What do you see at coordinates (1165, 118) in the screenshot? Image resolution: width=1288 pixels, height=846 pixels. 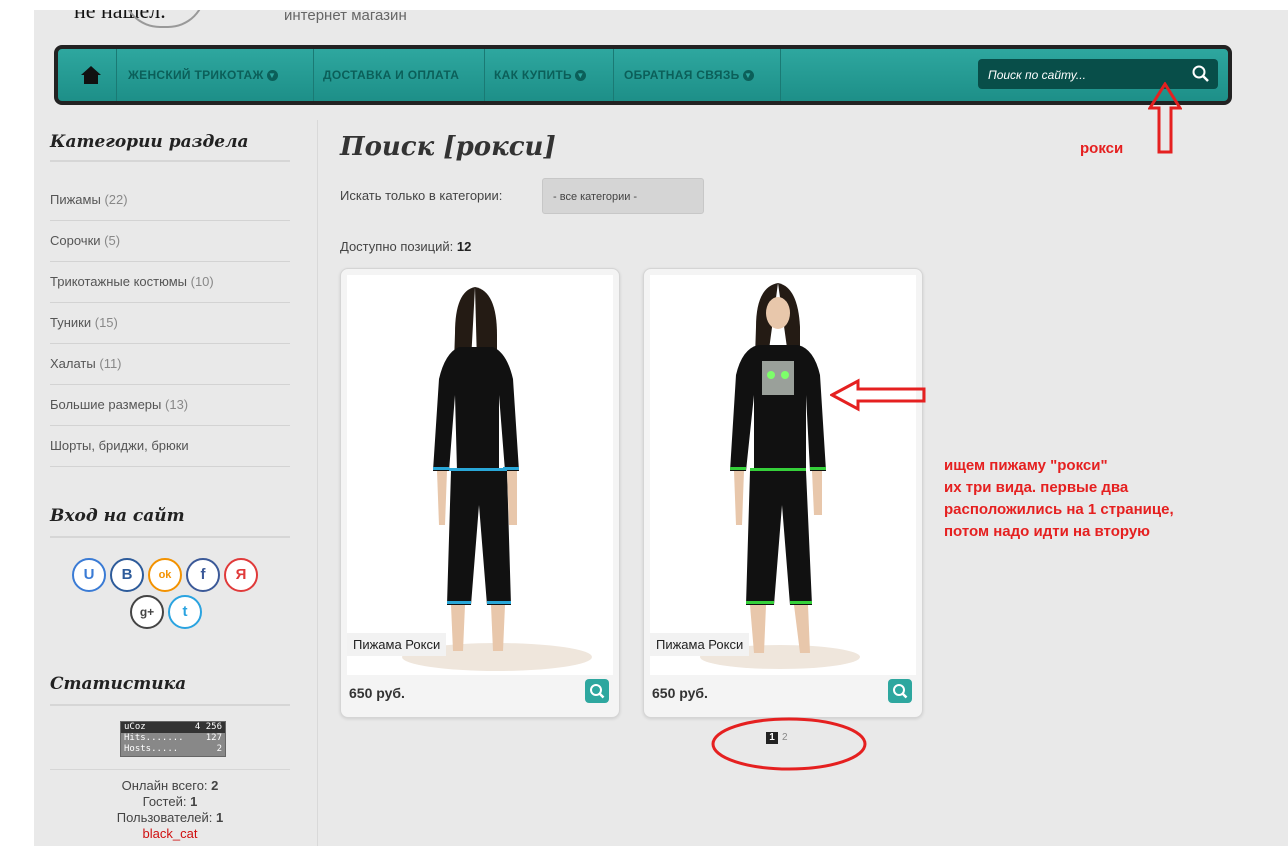 I see `annotation-up-arrow-icon` at bounding box center [1165, 118].